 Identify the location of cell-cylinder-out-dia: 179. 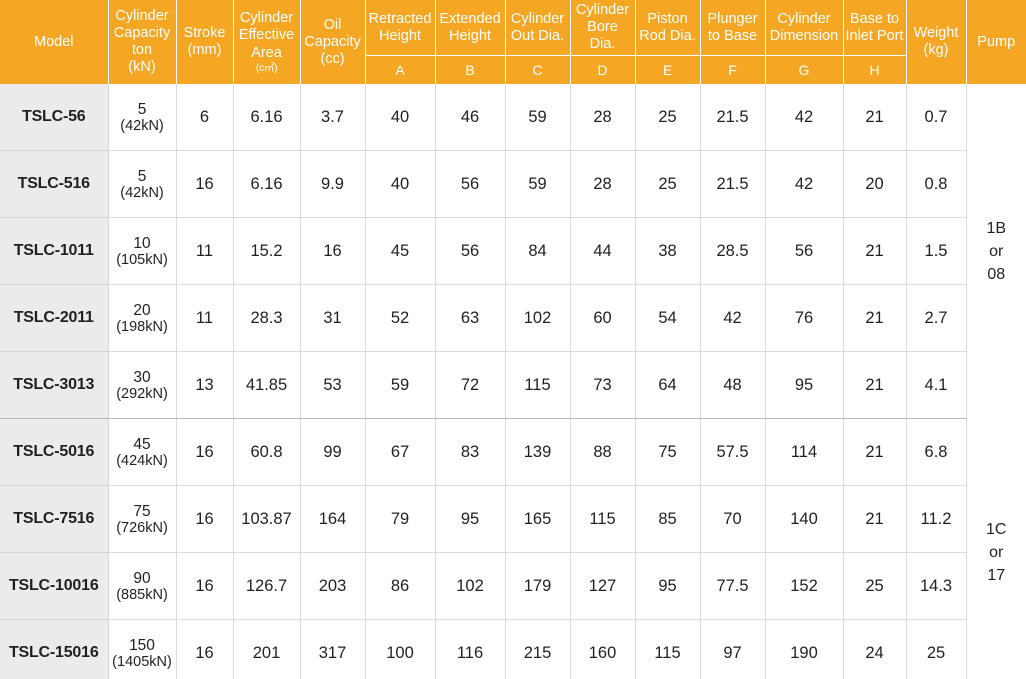
(538, 586).